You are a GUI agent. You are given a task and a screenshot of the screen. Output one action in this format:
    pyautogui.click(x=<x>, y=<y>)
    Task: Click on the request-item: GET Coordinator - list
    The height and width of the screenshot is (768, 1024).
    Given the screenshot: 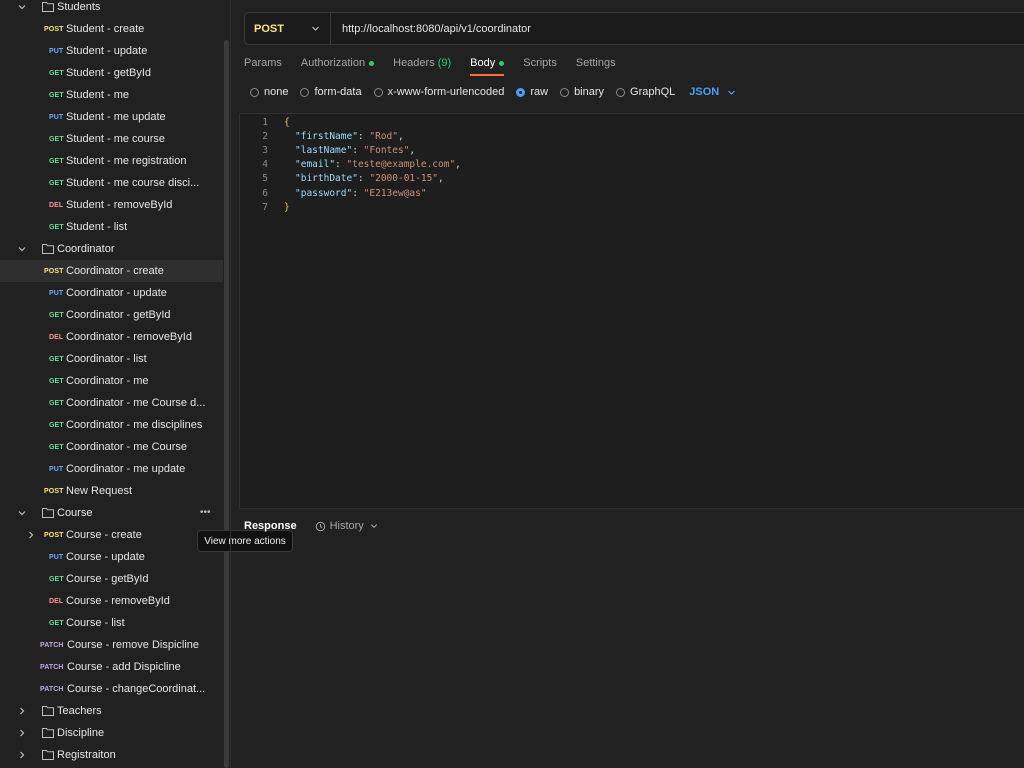 What is the action you would take?
    pyautogui.click(x=111, y=359)
    